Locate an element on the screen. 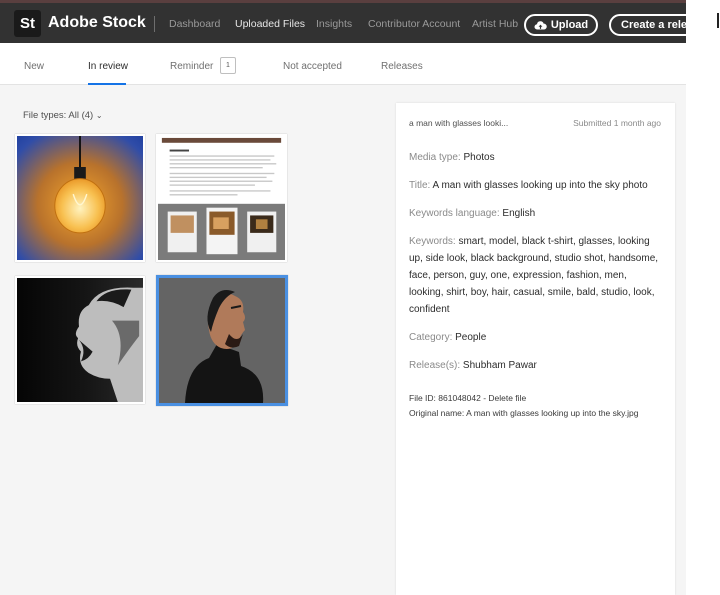 This screenshot has width=720, height=595. man-looking-up-thumbnail is located at coordinates (222, 340).